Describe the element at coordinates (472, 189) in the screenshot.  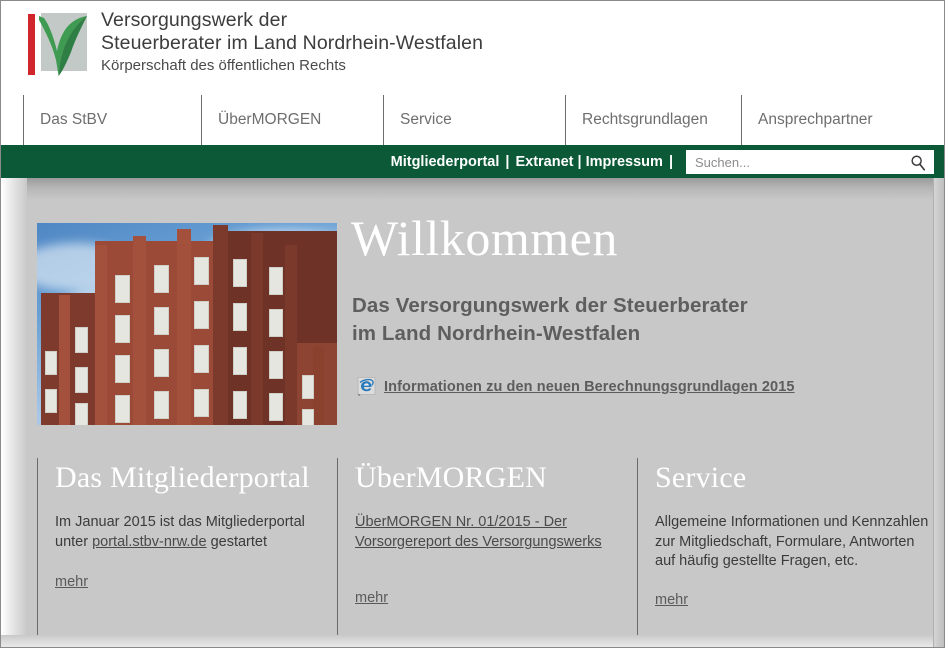
I see `content-top-gradient` at that location.